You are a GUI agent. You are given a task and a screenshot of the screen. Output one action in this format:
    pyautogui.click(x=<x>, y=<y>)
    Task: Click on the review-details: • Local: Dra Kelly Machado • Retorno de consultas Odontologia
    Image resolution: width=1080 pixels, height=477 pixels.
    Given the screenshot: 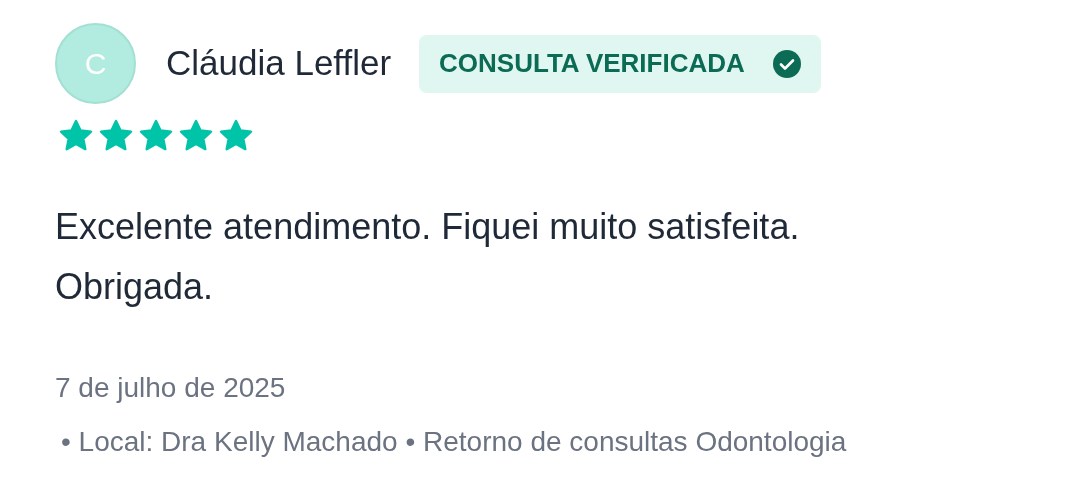 What is the action you would take?
    pyautogui.click(x=454, y=442)
    